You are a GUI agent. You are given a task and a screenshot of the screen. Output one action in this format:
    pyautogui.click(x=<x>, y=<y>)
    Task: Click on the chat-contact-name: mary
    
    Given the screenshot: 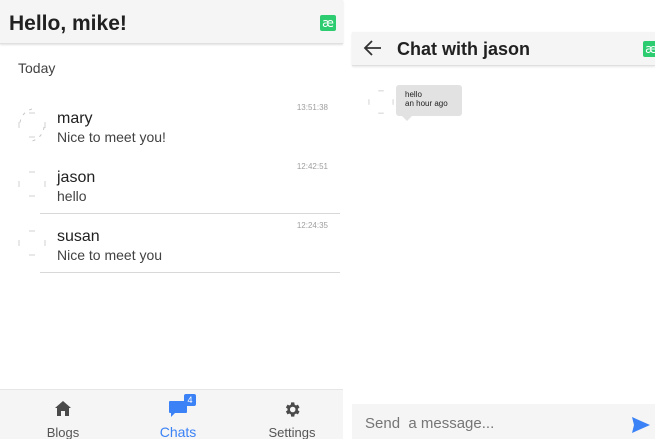 What is the action you would take?
    pyautogui.click(x=75, y=118)
    